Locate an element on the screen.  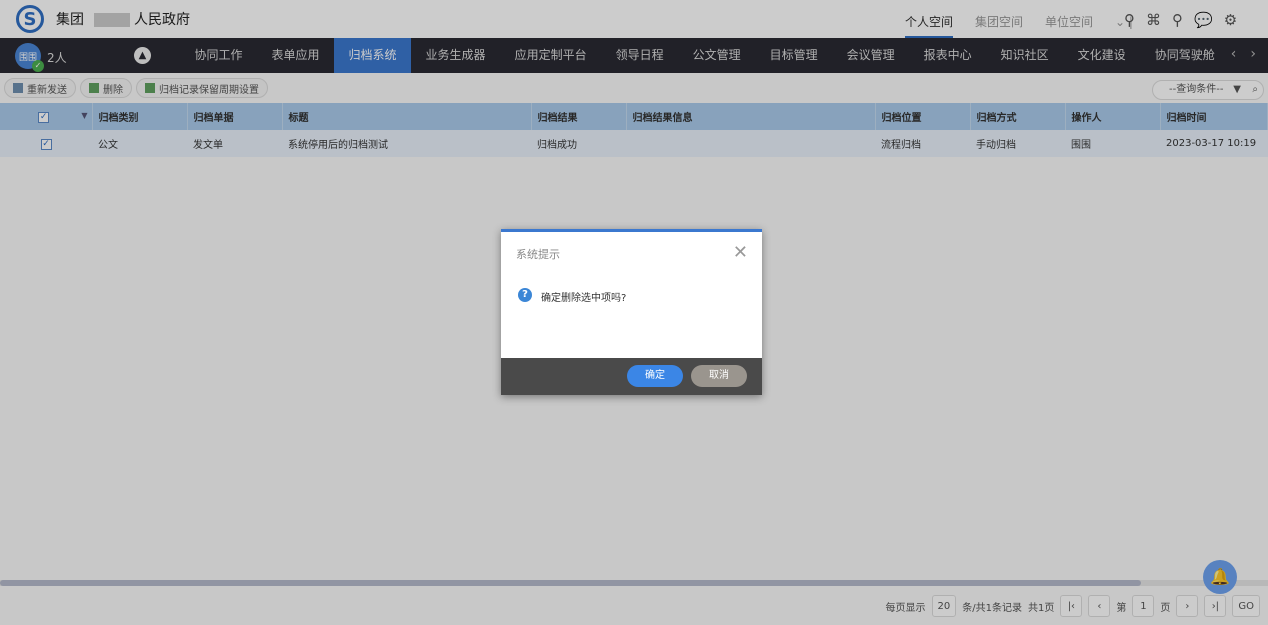
dialog-message: 确定删除选中项吗? is located at coordinates (584, 298).